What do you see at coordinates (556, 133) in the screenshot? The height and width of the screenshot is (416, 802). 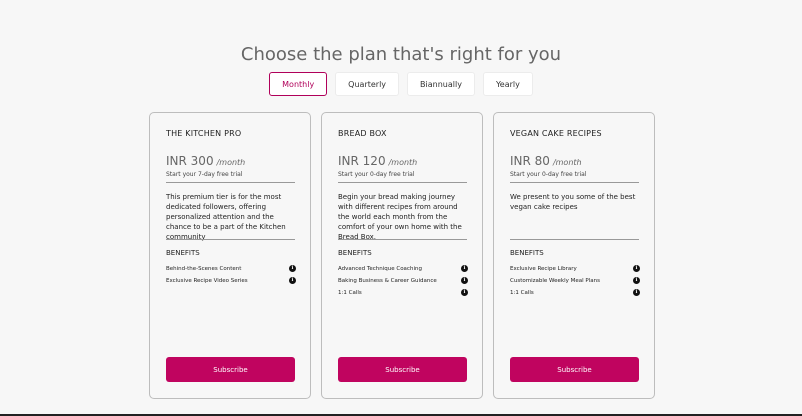 I see `plan-name: VEGAN CAKE RECIPES` at bounding box center [556, 133].